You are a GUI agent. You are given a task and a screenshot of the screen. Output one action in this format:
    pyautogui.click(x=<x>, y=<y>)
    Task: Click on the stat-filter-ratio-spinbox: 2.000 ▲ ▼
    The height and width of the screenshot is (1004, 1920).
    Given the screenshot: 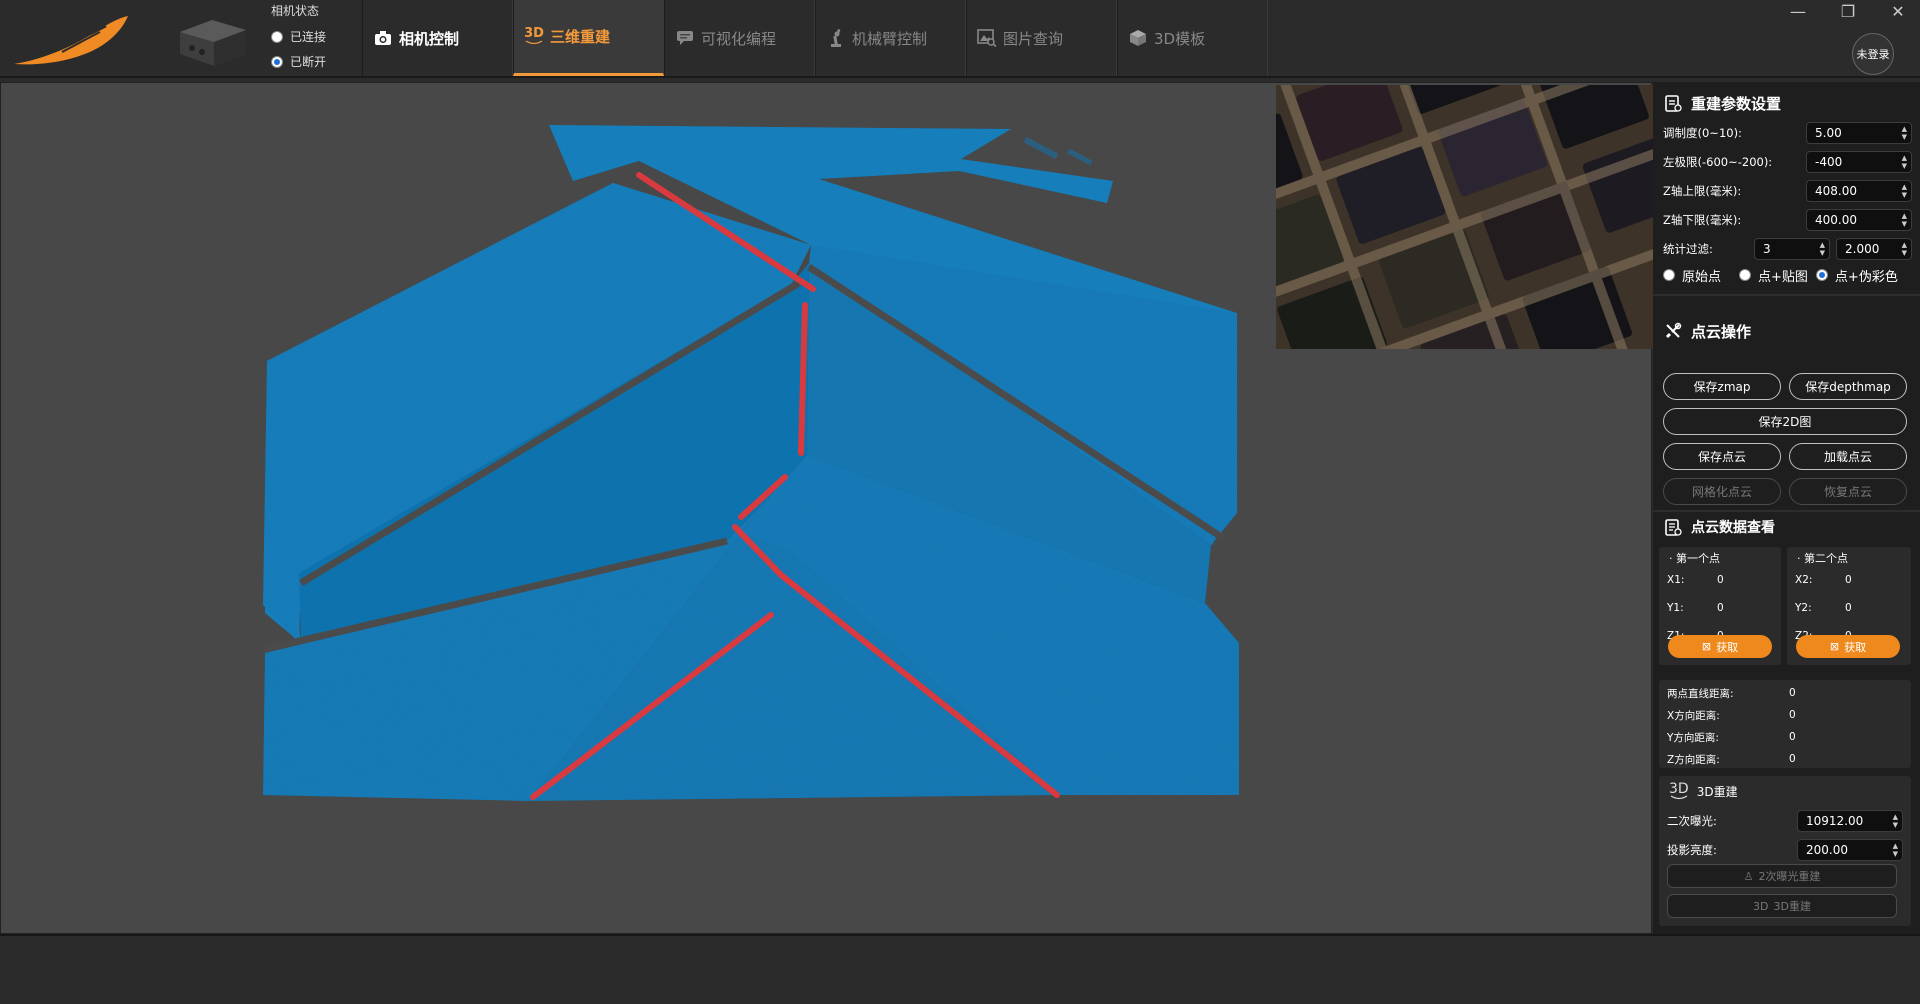 What is the action you would take?
    pyautogui.click(x=1874, y=248)
    